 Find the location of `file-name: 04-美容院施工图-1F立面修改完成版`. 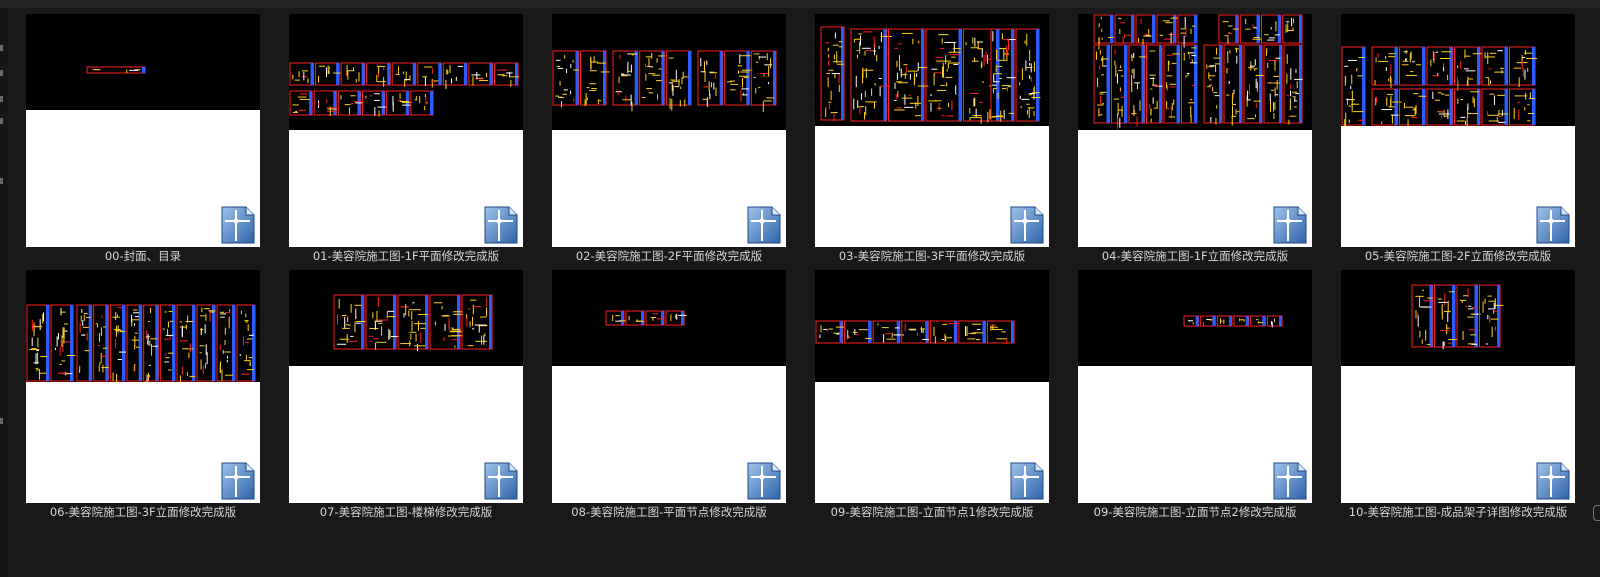

file-name: 04-美容院施工图-1F立面修改完成版 is located at coordinates (1195, 256).